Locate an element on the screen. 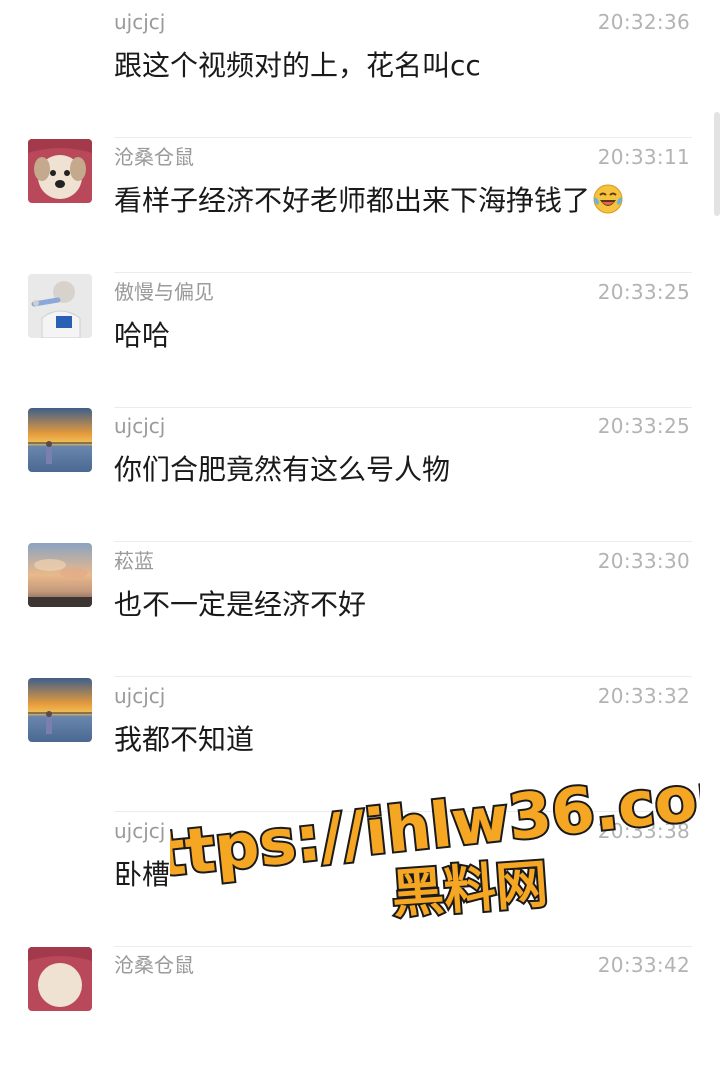 This screenshot has width=720, height=1081. list-item: ujcjcj 20:33:38 卧槽 is located at coordinates (360, 880).